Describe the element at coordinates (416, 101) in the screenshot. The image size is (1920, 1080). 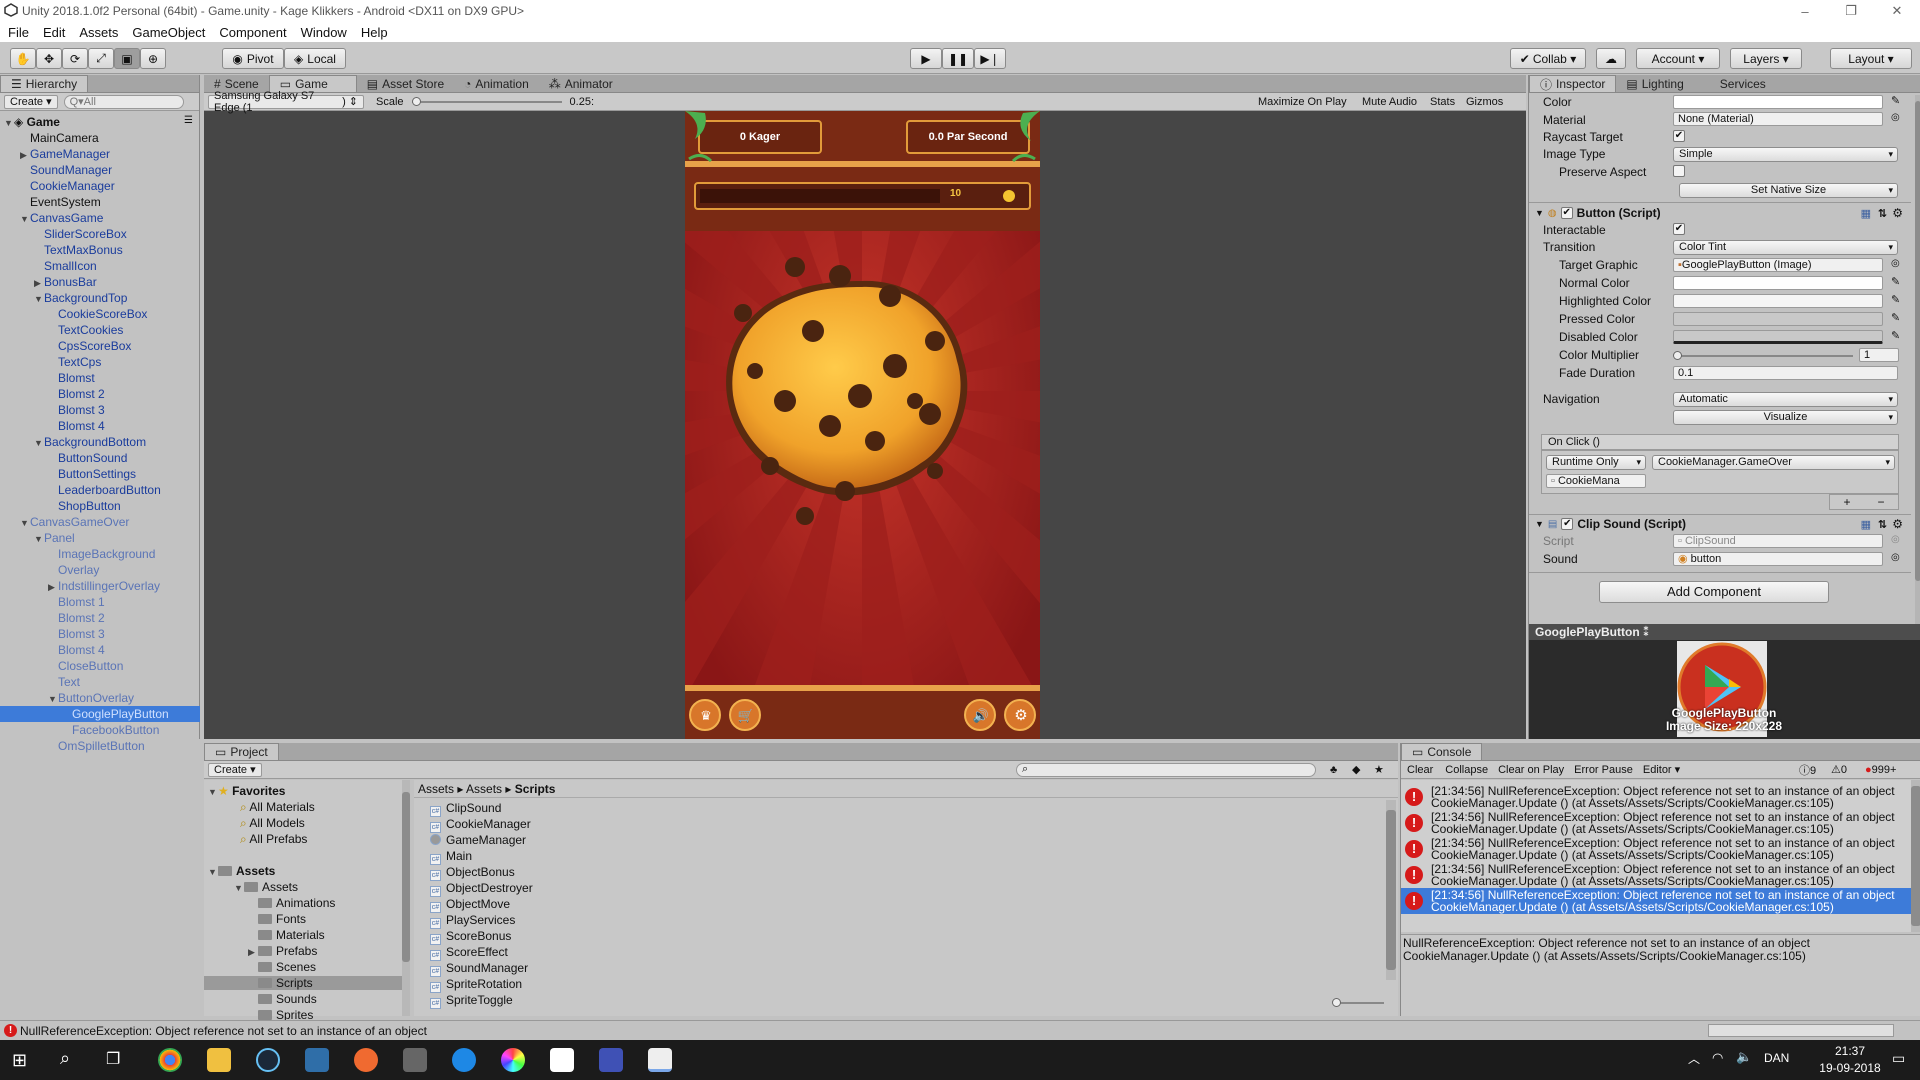
I see `scale-slider-thumb` at that location.